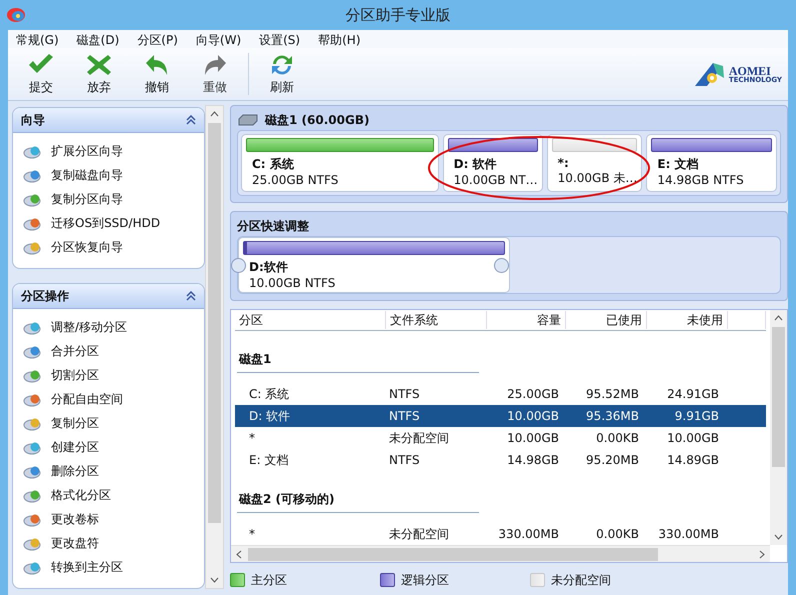  What do you see at coordinates (113, 567) in the screenshot?
I see `sidebar-item: 转换到主分区` at bounding box center [113, 567].